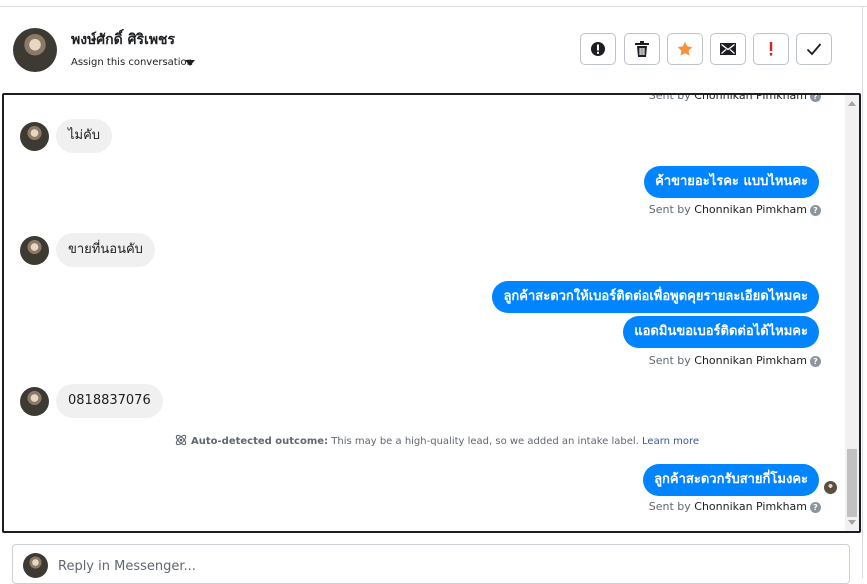 The width and height of the screenshot is (867, 584). I want to click on delete-button, so click(642, 49).